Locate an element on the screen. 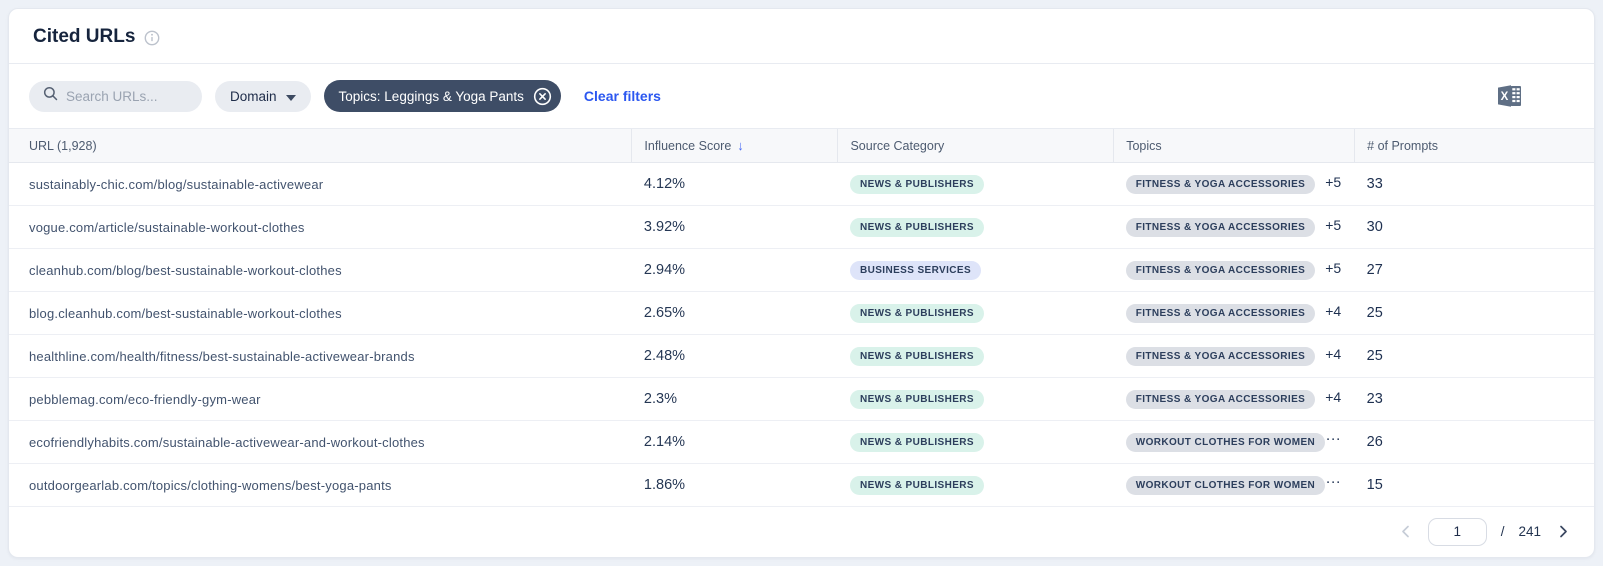 The width and height of the screenshot is (1603, 566). source-category-badge: BUSINESS SERVICES is located at coordinates (915, 270).